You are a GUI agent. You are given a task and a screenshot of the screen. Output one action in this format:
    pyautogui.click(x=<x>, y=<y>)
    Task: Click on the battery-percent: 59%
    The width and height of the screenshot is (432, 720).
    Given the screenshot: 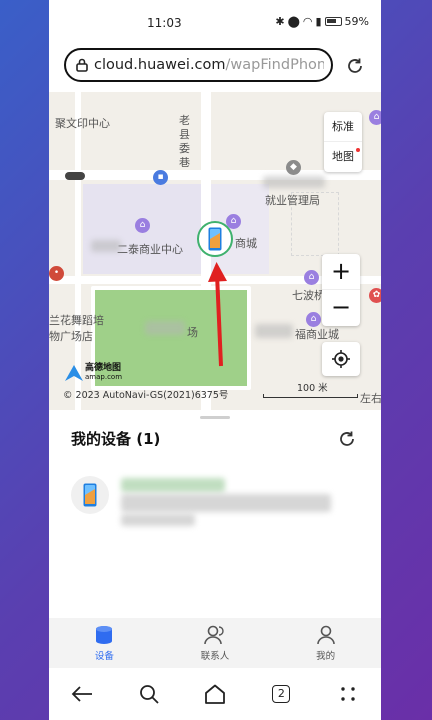 What is the action you would take?
    pyautogui.click(x=356, y=21)
    